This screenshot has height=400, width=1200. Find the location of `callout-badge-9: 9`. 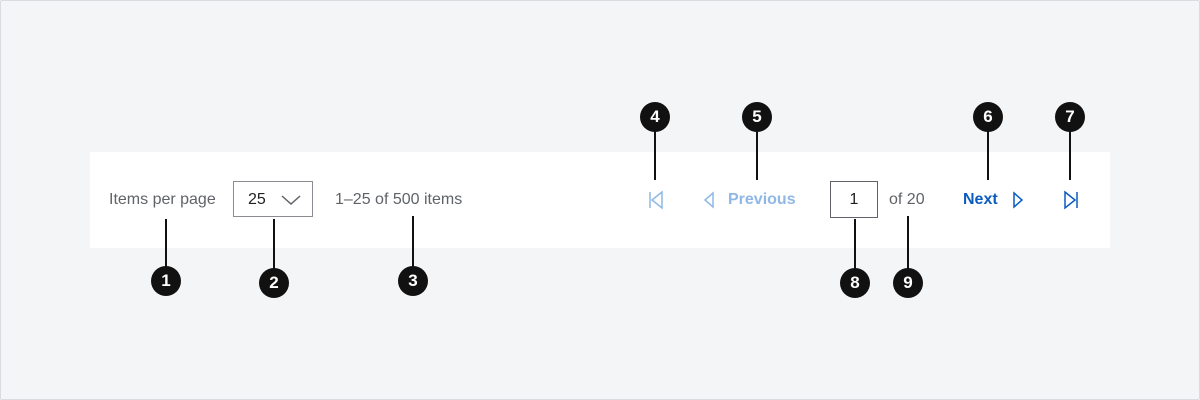

callout-badge-9: 9 is located at coordinates (908, 283).